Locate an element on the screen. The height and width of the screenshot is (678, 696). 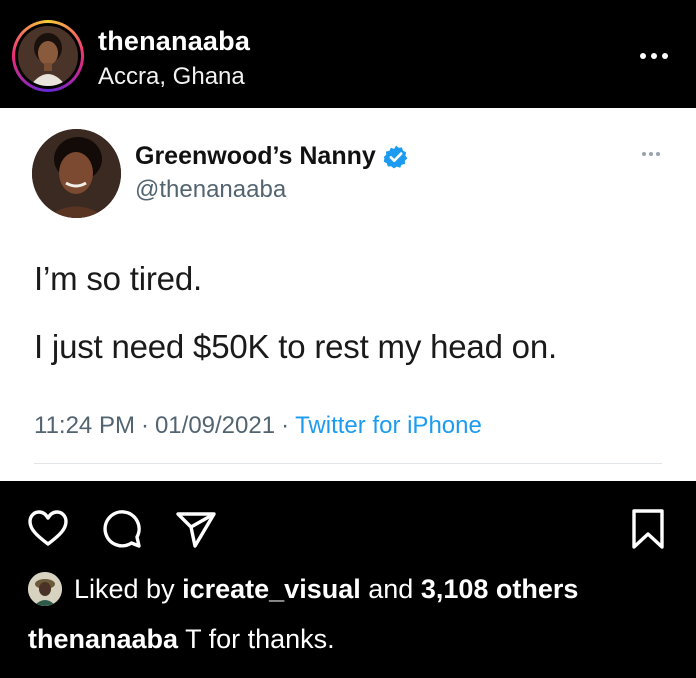
divider is located at coordinates (348, 463).